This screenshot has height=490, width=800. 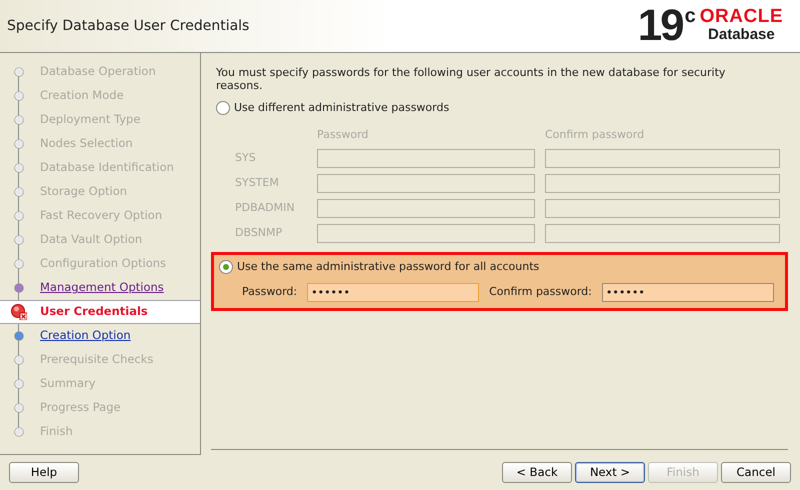 What do you see at coordinates (342, 108) in the screenshot?
I see `radio-label: Use different administrative passwords` at bounding box center [342, 108].